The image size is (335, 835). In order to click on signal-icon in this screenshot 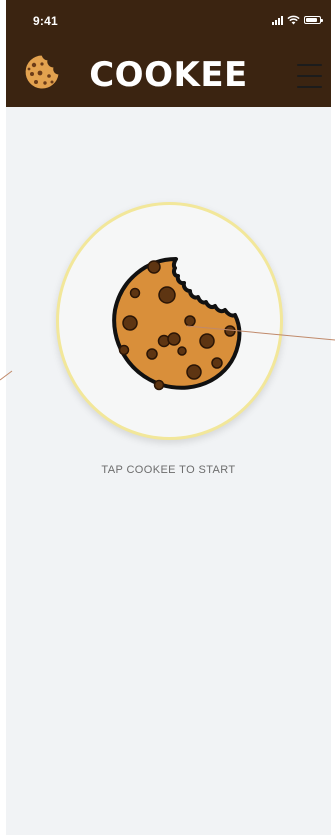, I will do `click(277, 20)`.